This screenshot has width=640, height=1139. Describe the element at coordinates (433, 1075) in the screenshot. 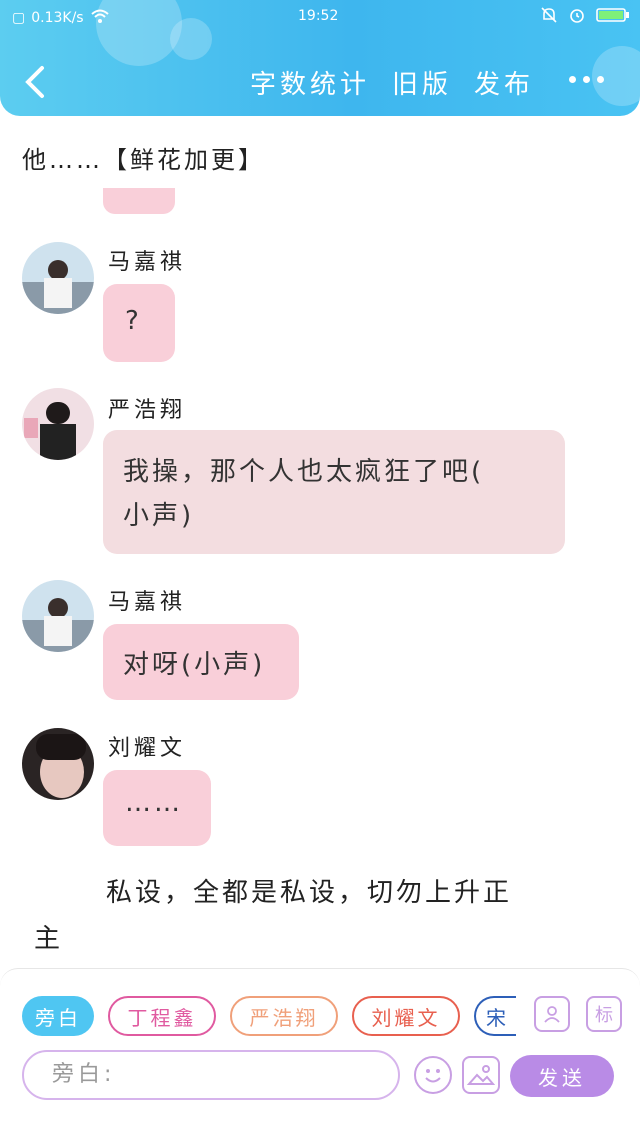

I see `emoji-icon` at that location.